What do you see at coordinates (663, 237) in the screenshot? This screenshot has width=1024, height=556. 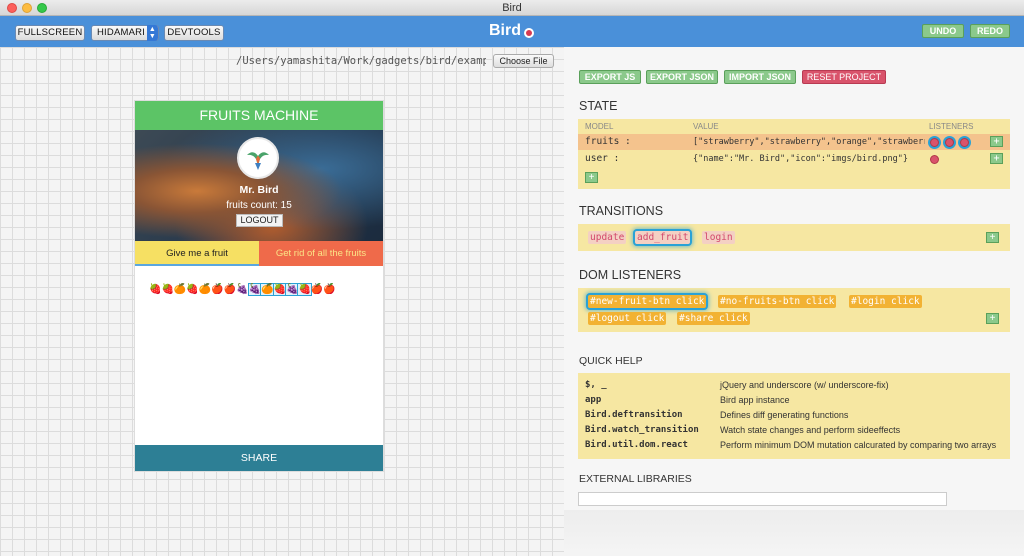 I see `transition-add-fruit: add_fruit` at bounding box center [663, 237].